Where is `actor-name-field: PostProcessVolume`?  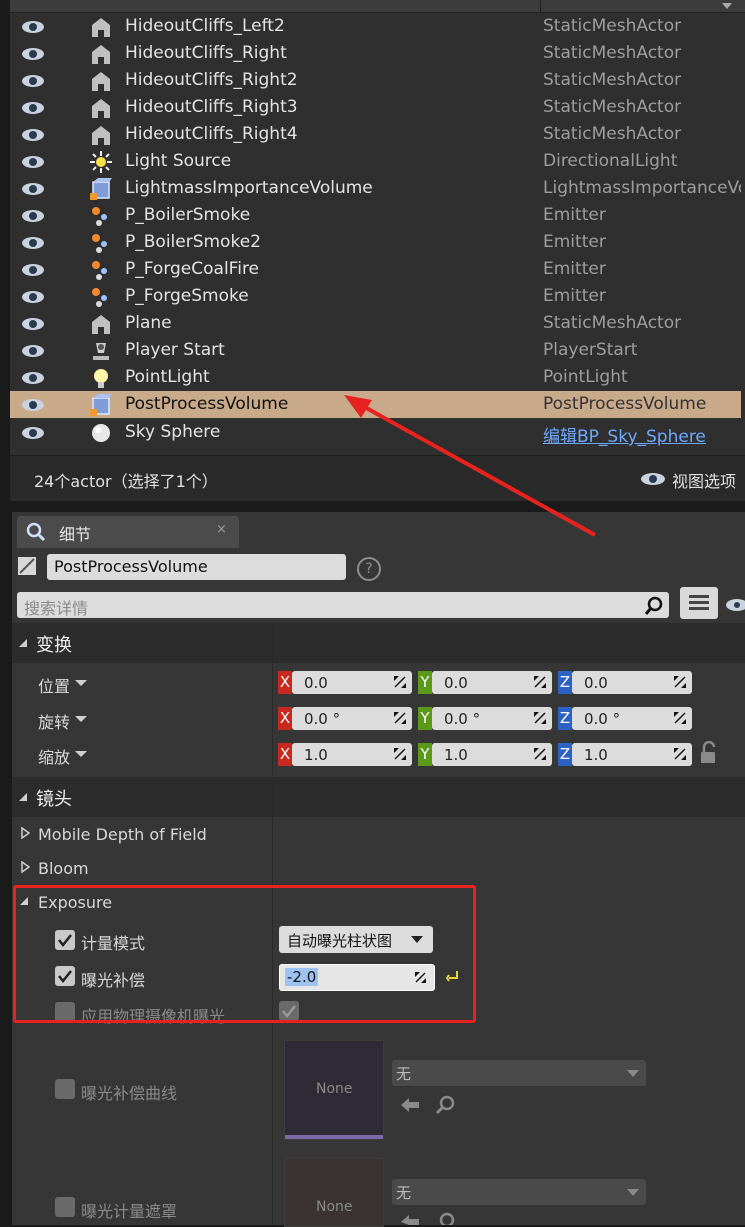 actor-name-field: PostProcessVolume is located at coordinates (196, 567).